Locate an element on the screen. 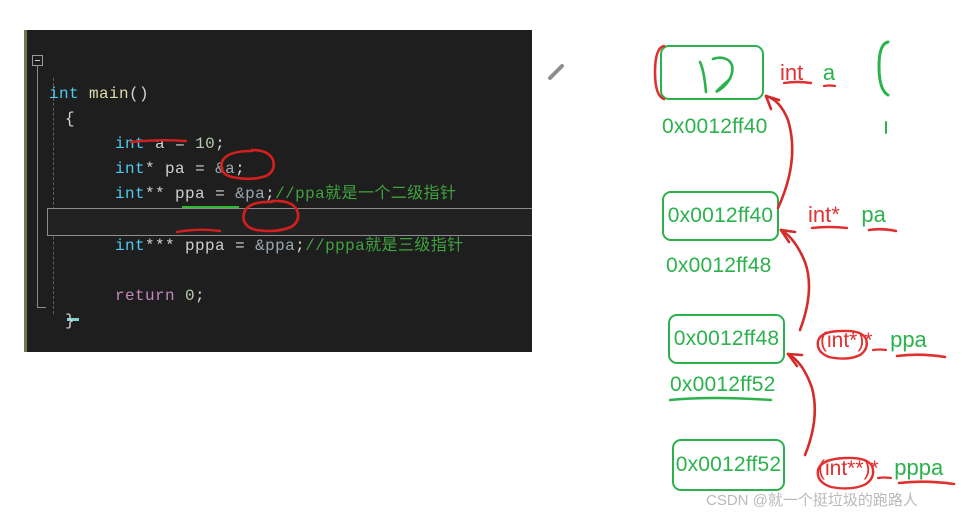 This screenshot has width=970, height=519. type-label-pa: int* pa is located at coordinates (847, 215).